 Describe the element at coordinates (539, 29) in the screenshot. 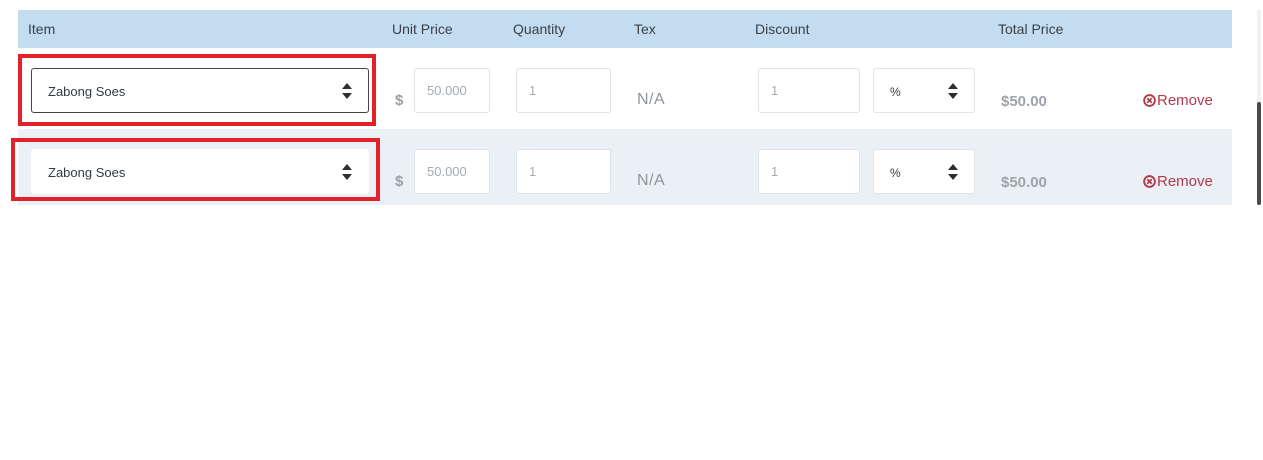

I see `header-quantity: Quantity` at that location.